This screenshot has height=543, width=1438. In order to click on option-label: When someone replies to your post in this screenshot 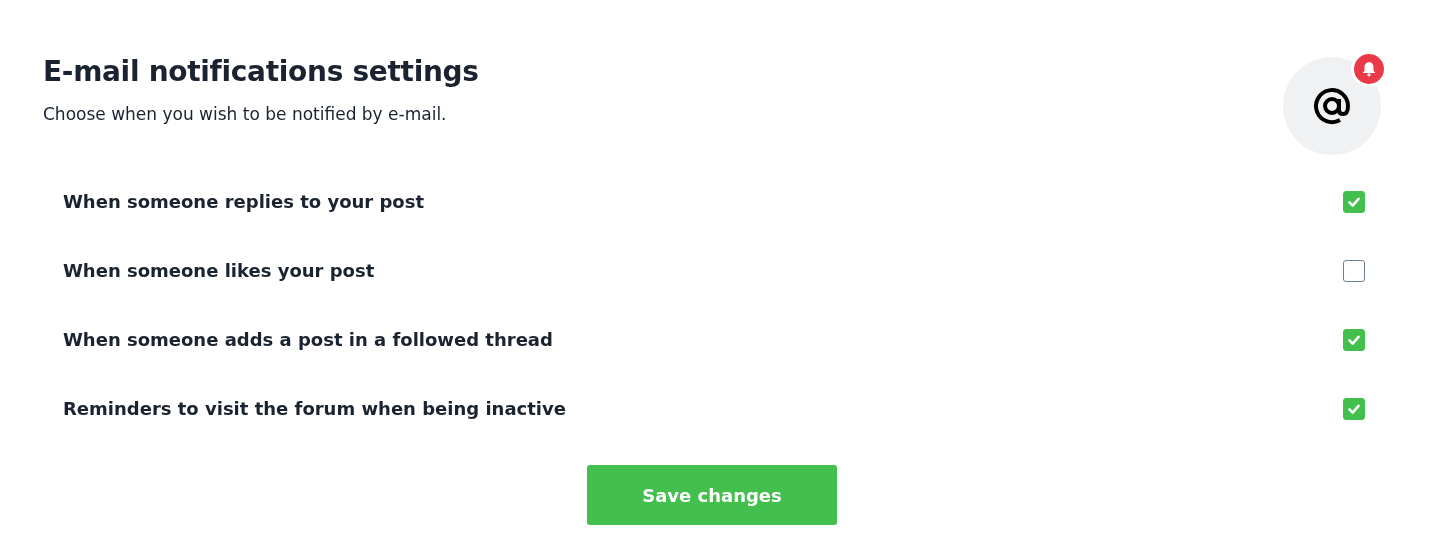, I will do `click(244, 201)`.